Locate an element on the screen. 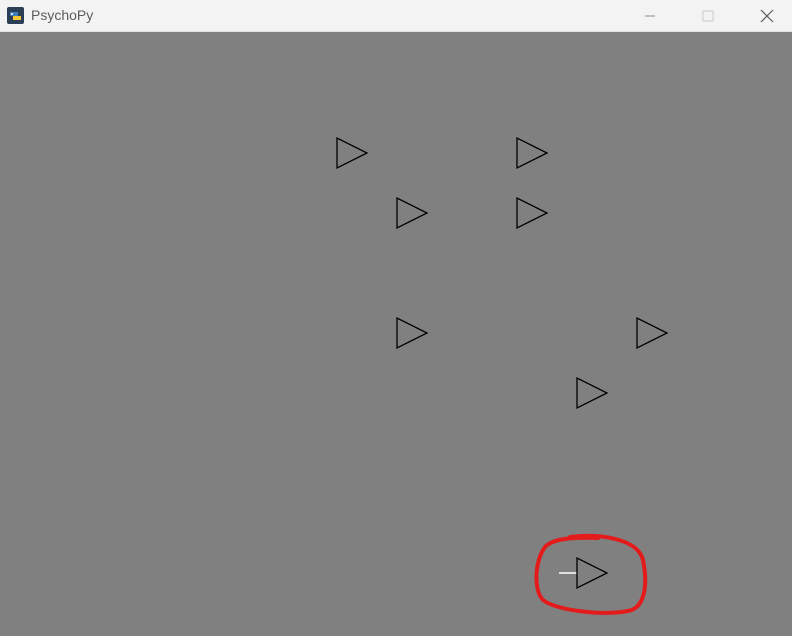 The image size is (792, 636). maximize-button is located at coordinates (708, 15).